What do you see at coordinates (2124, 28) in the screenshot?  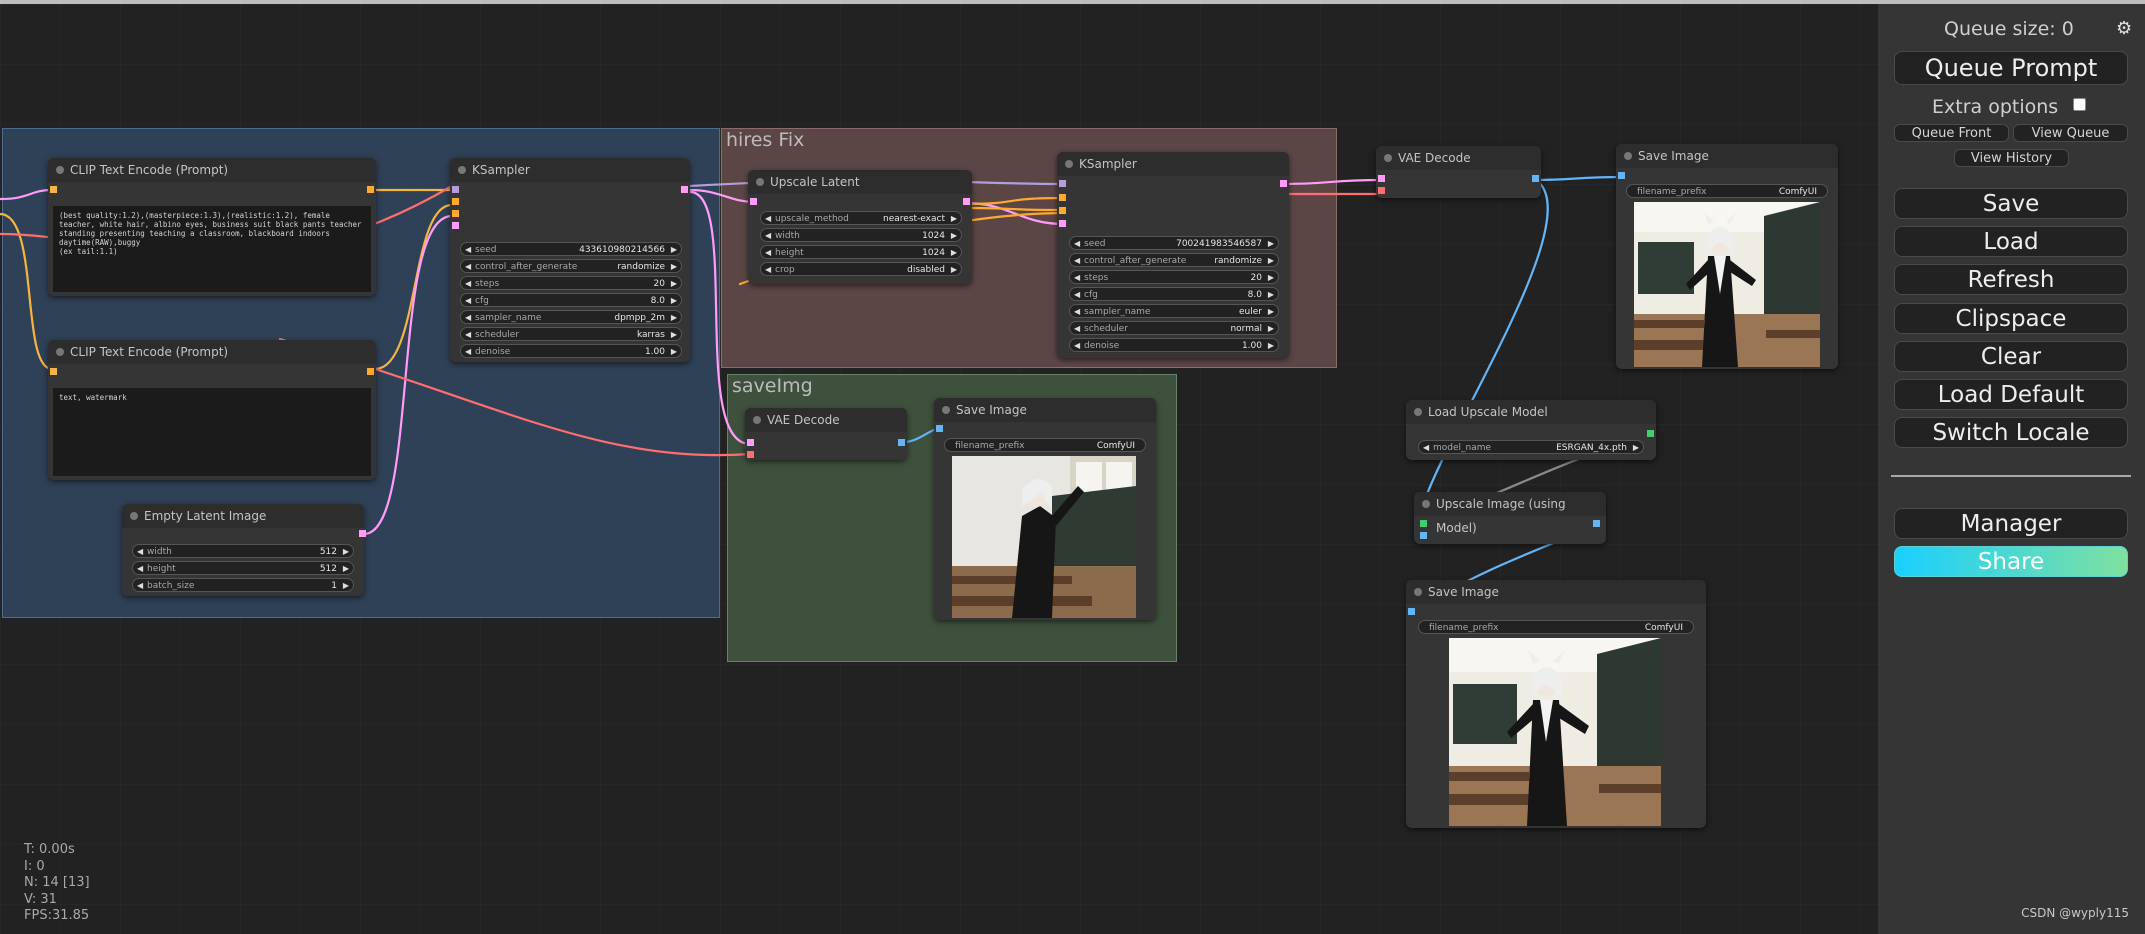 I see `gear-icon: ⚙` at bounding box center [2124, 28].